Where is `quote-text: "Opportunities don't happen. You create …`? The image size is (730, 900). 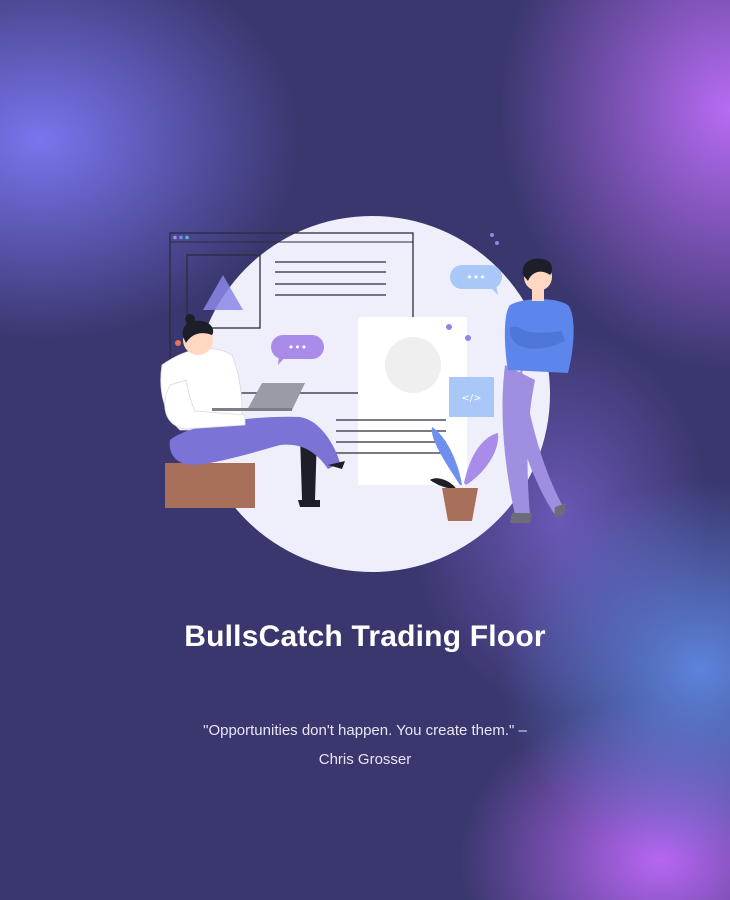 quote-text: "Opportunities don't happen. You create … is located at coordinates (365, 730).